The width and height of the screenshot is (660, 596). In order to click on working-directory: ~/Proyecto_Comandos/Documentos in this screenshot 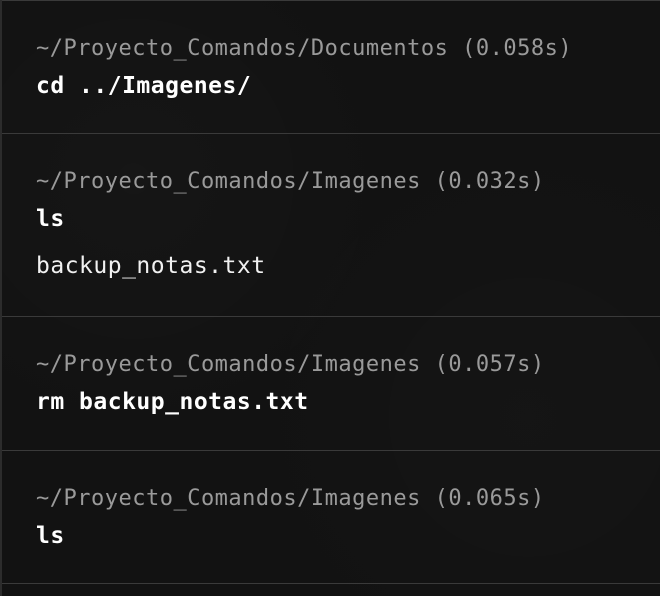, I will do `click(242, 48)`.